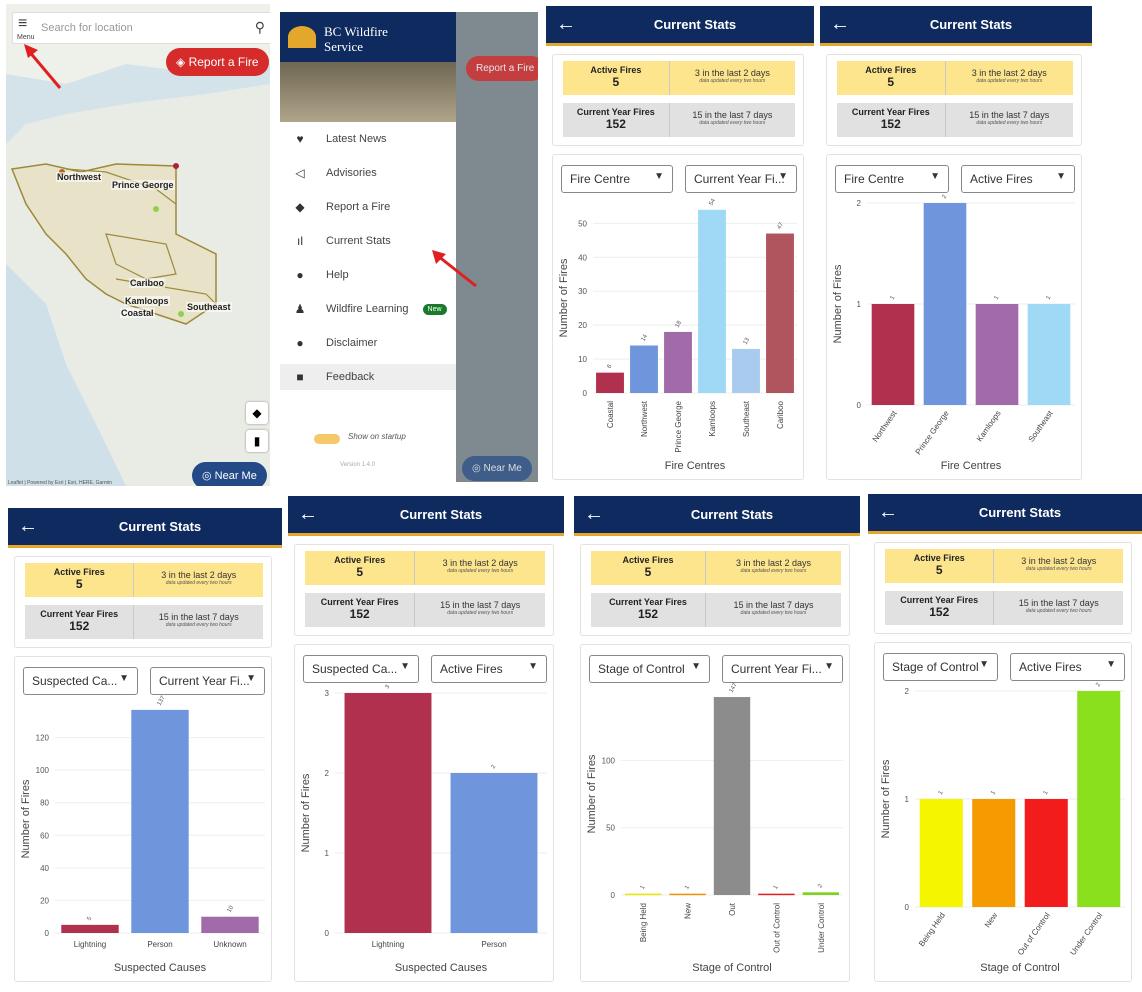 The height and width of the screenshot is (992, 1142). What do you see at coordinates (257, 413) in the screenshot?
I see `layers-icon: ◆` at bounding box center [257, 413].